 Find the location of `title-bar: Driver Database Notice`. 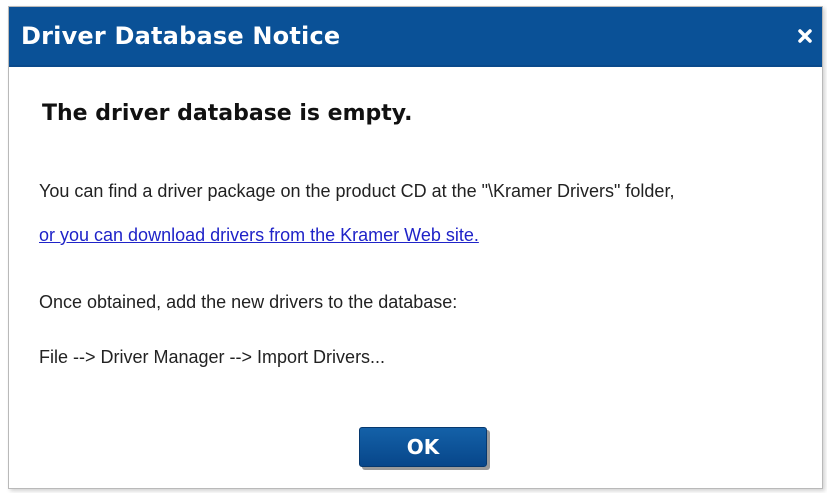

title-bar: Driver Database Notice is located at coordinates (415, 37).